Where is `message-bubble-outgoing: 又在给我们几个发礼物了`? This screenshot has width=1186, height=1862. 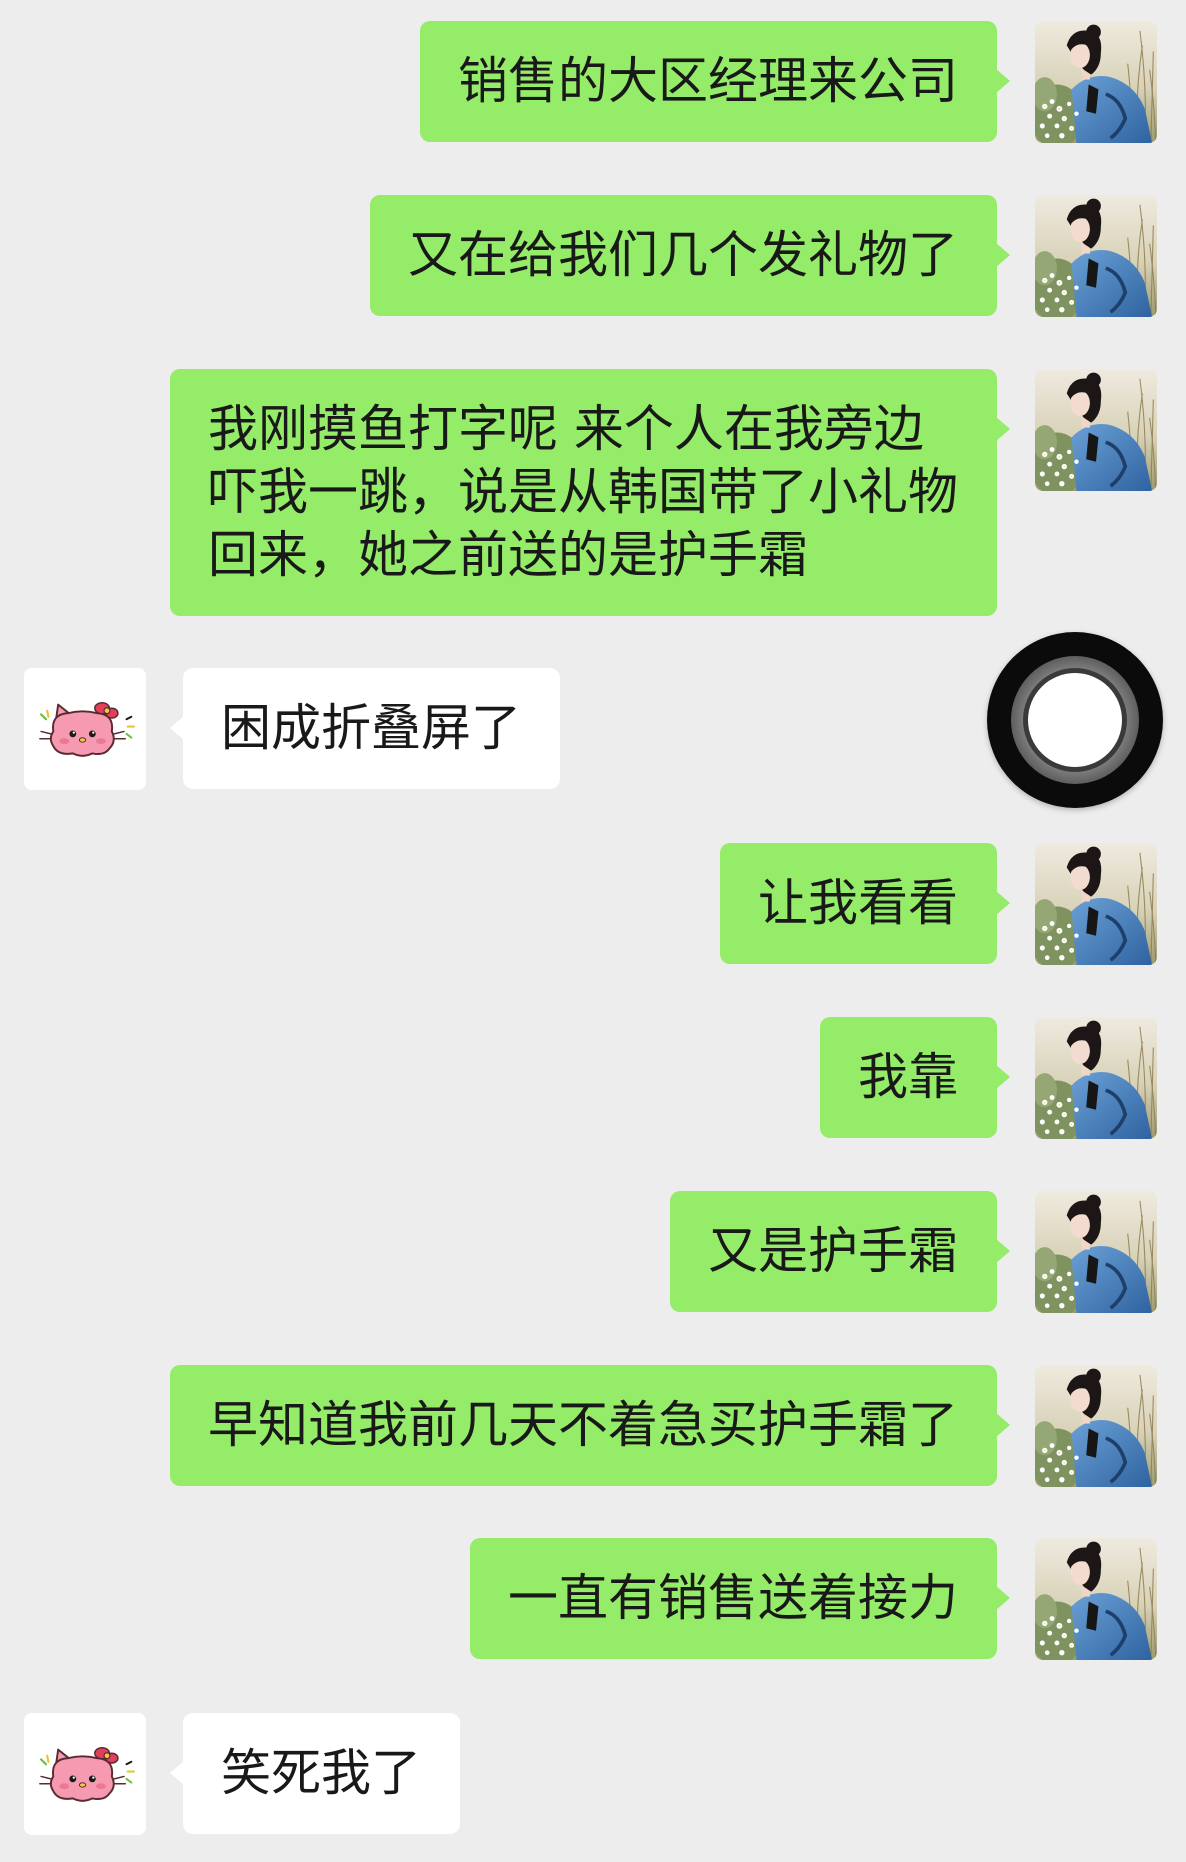 message-bubble-outgoing: 又在给我们几个发礼物了 is located at coordinates (690, 255).